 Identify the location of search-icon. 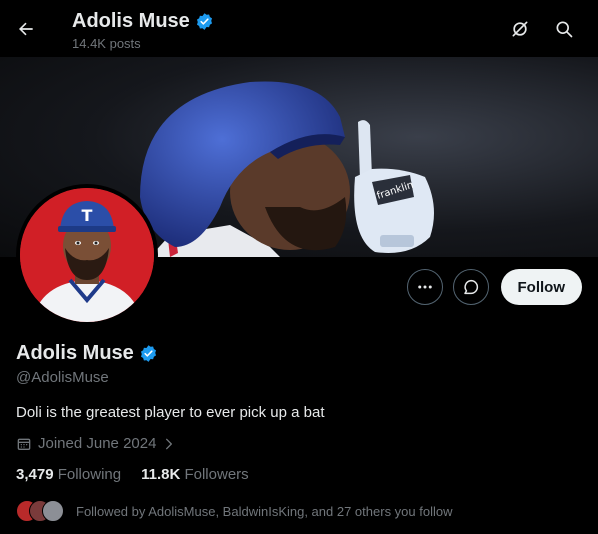
(564, 29).